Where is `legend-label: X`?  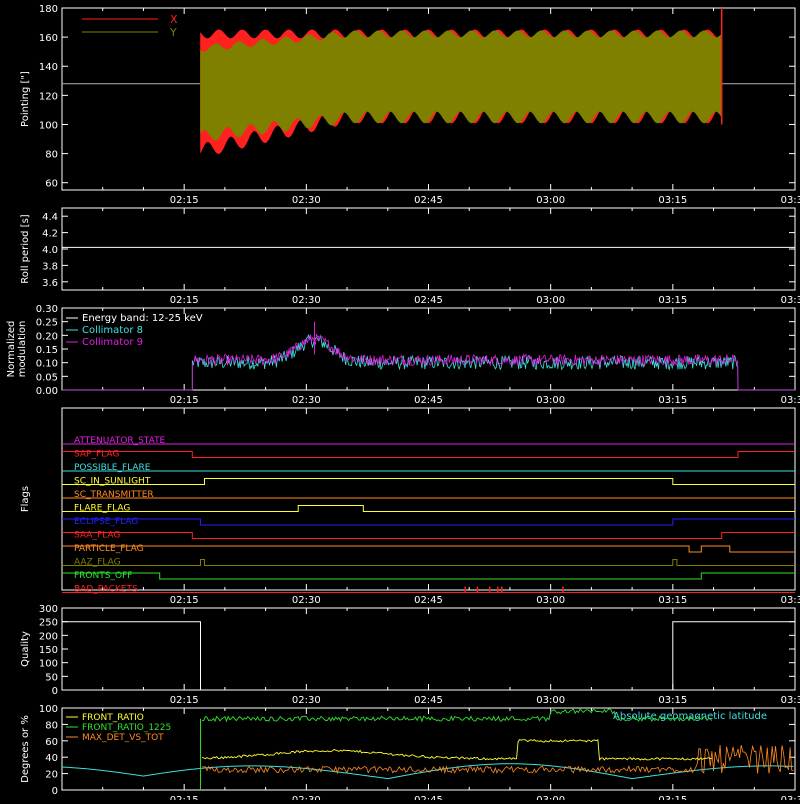
legend-label: X is located at coordinates (174, 19).